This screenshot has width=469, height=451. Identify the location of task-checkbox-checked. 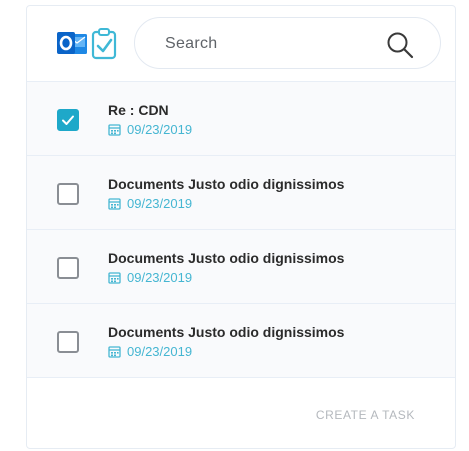
(68, 120).